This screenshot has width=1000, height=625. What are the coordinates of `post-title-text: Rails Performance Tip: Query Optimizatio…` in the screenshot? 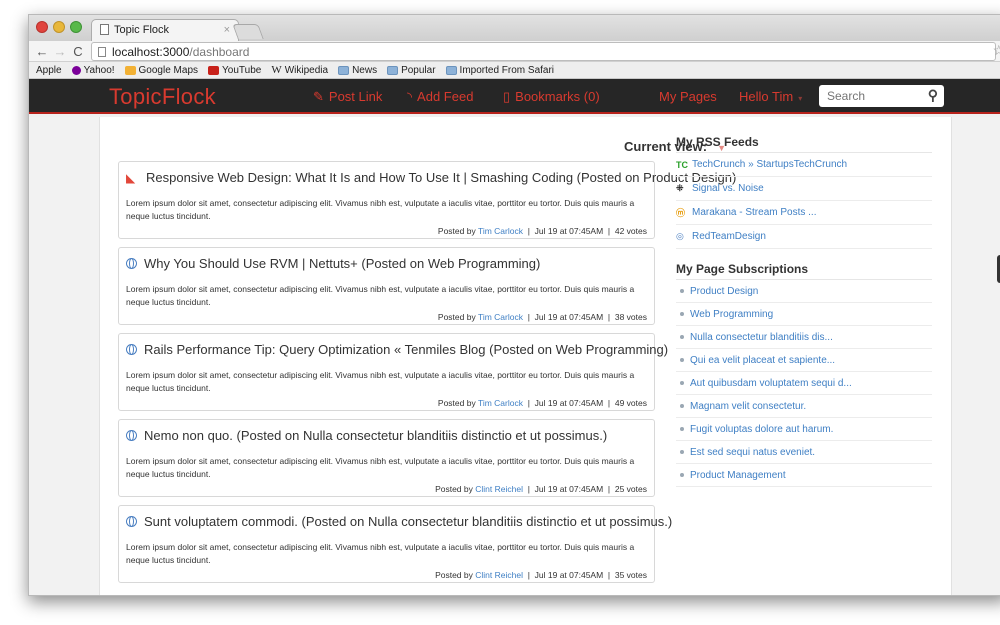 It's located at (406, 349).